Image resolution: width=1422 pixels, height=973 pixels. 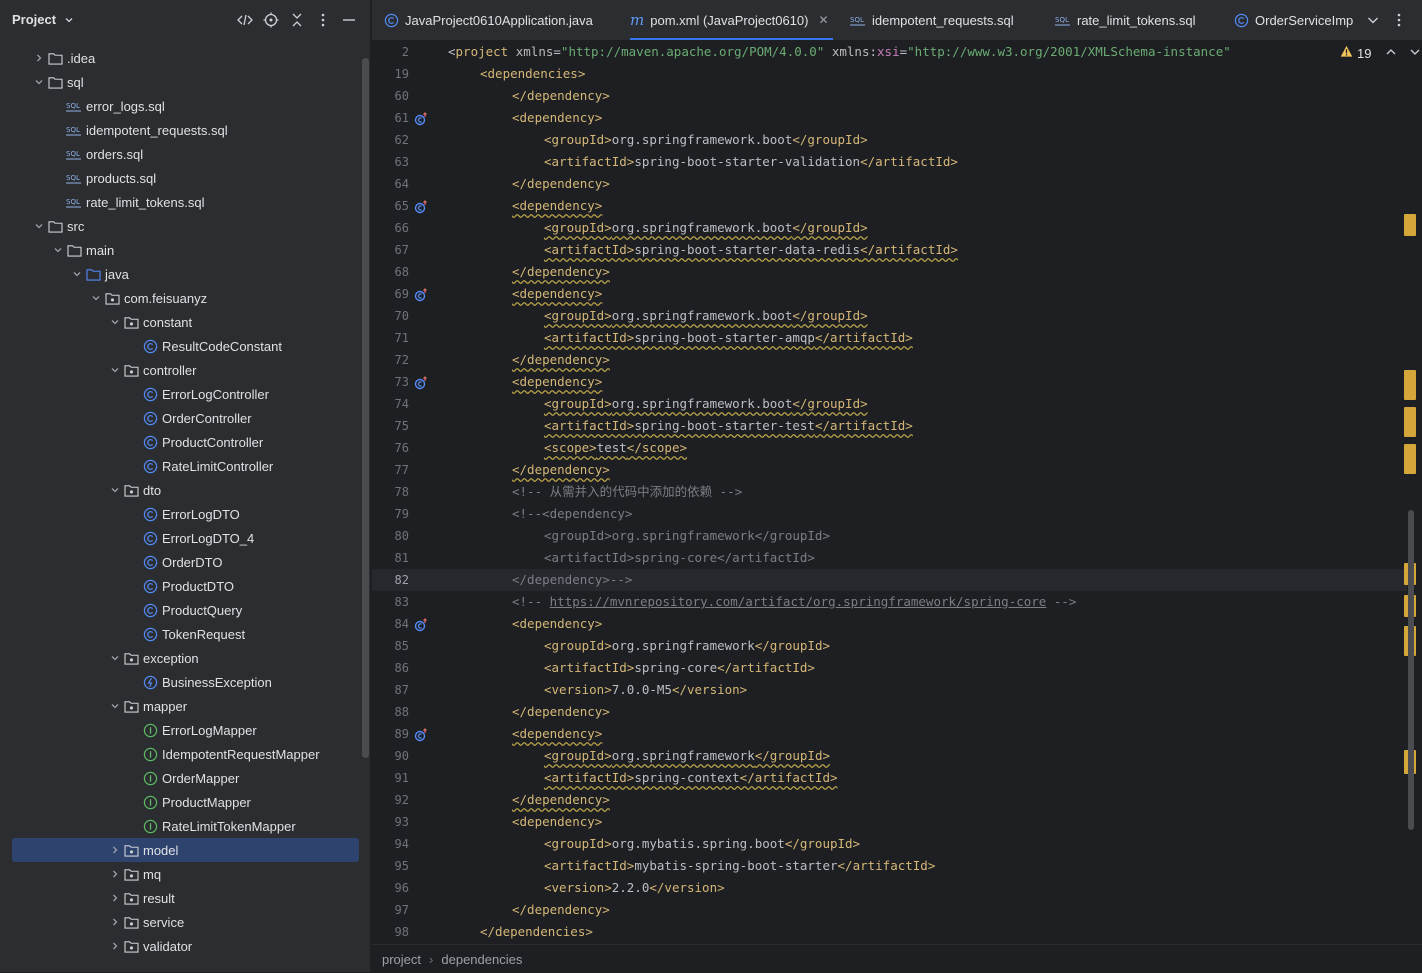 What do you see at coordinates (889, 470) in the screenshot?
I see `code-line: 77 </dependency>` at bounding box center [889, 470].